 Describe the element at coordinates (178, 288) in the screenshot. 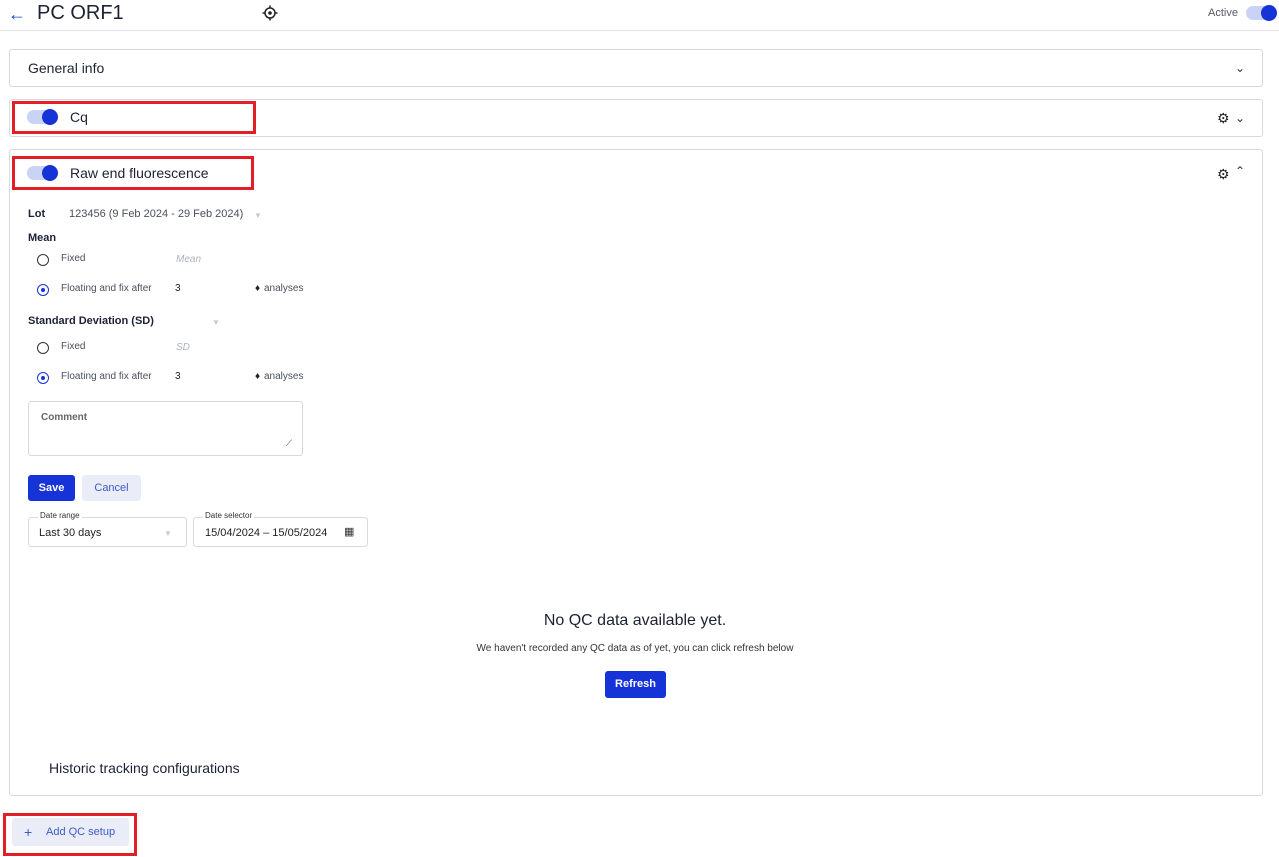

I see `mean-floating-input: 3` at that location.